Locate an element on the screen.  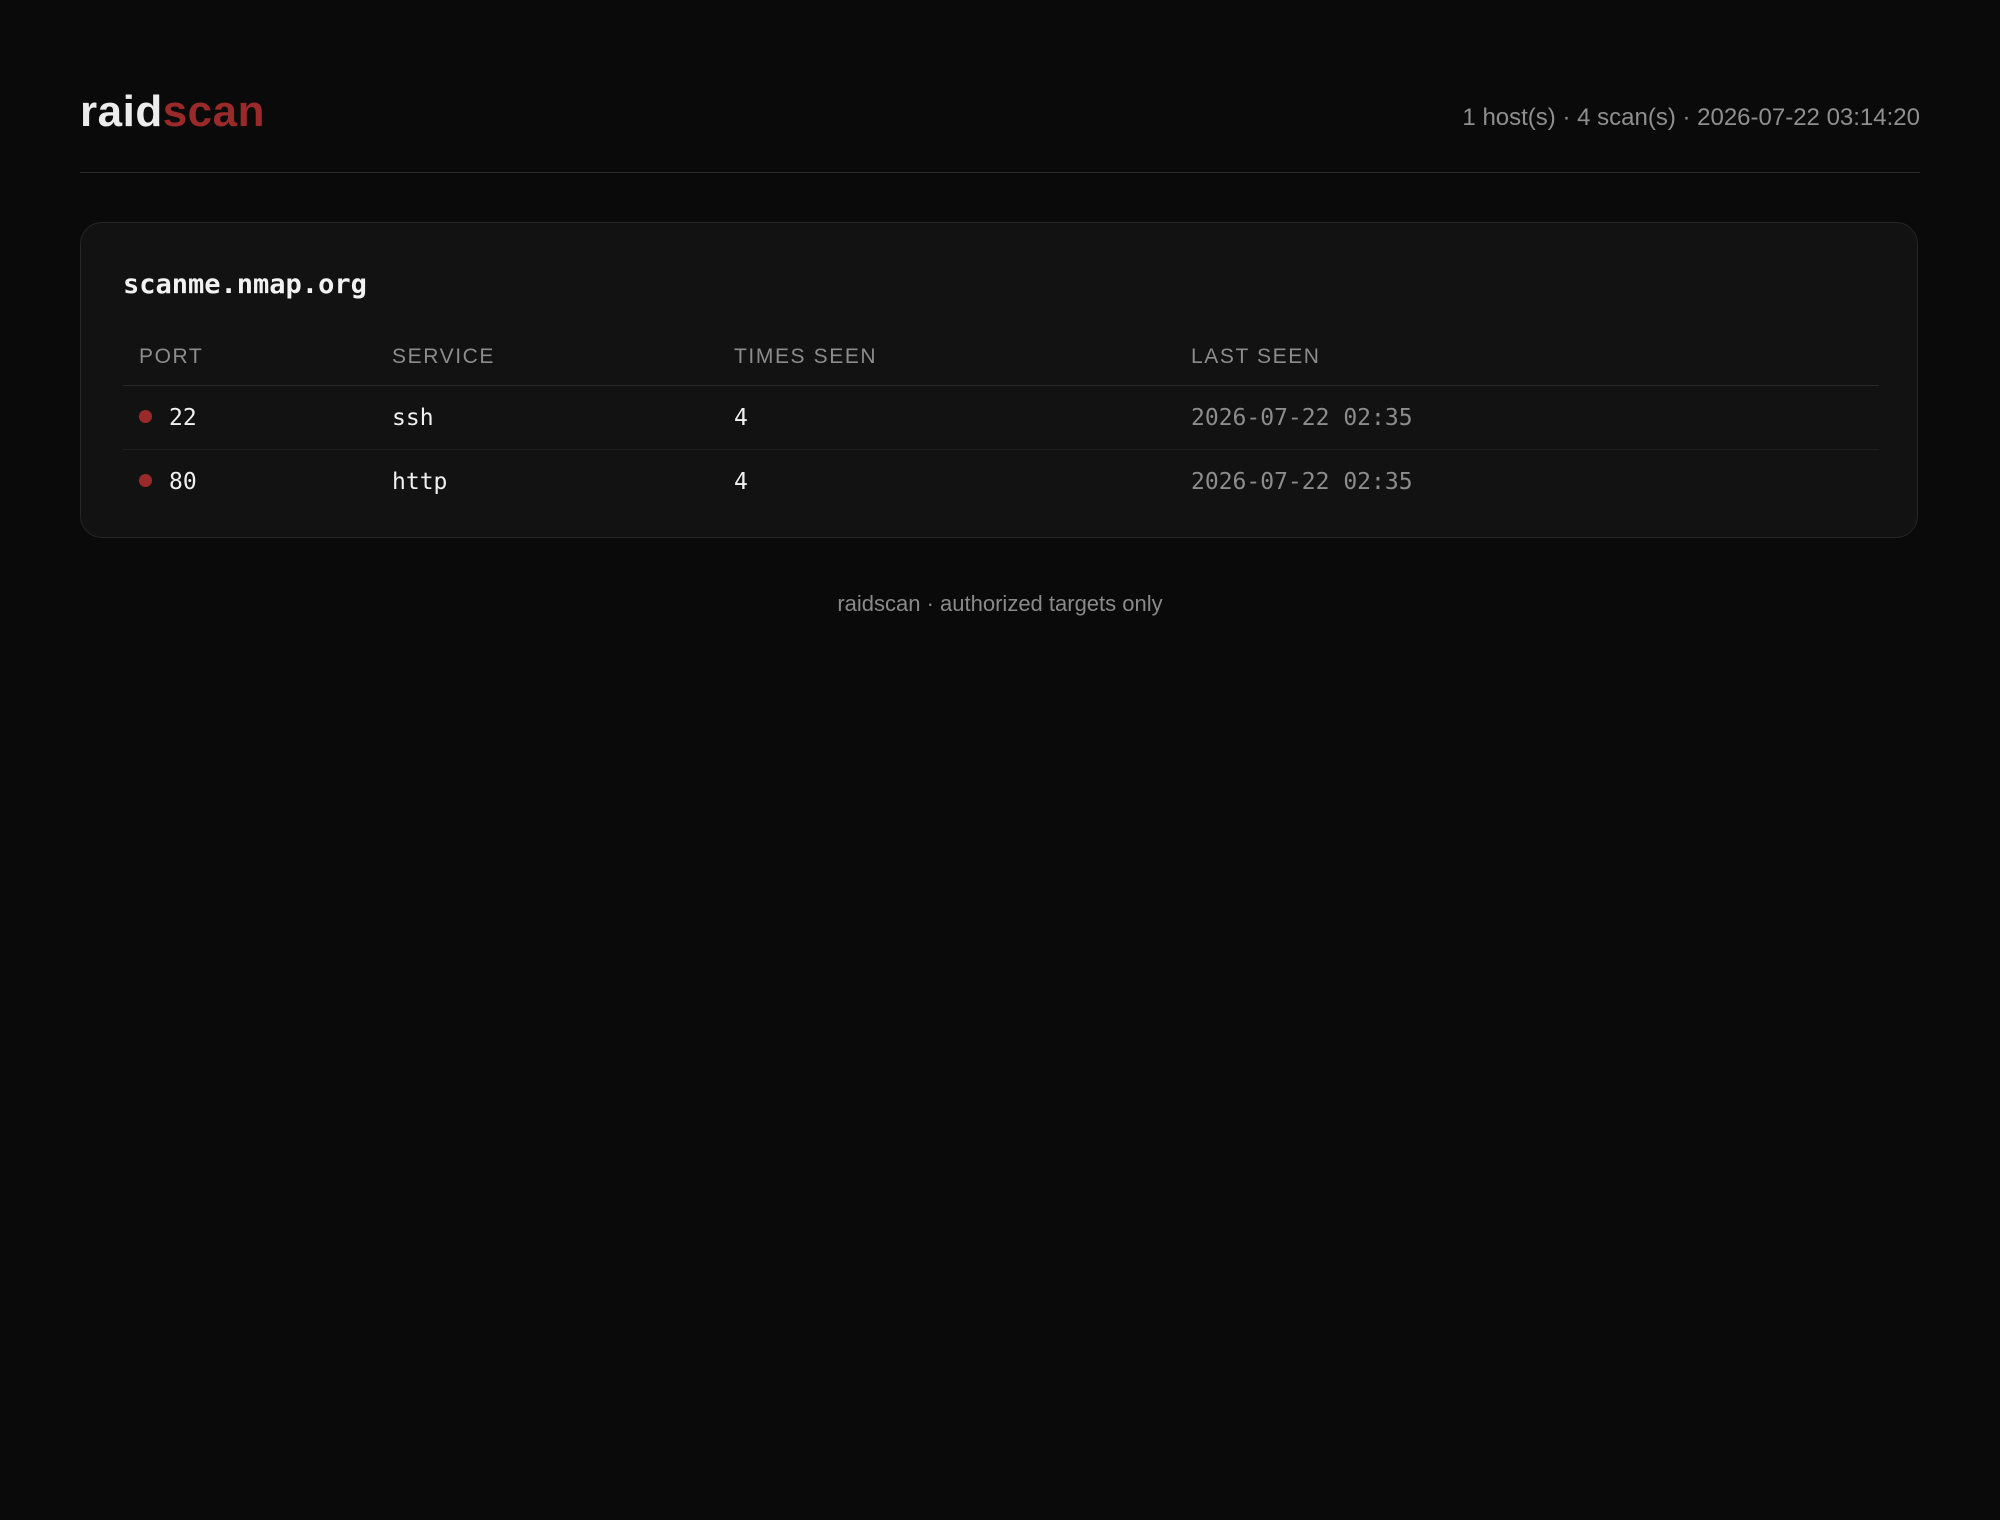
port-cell: 22 is located at coordinates (249, 417).